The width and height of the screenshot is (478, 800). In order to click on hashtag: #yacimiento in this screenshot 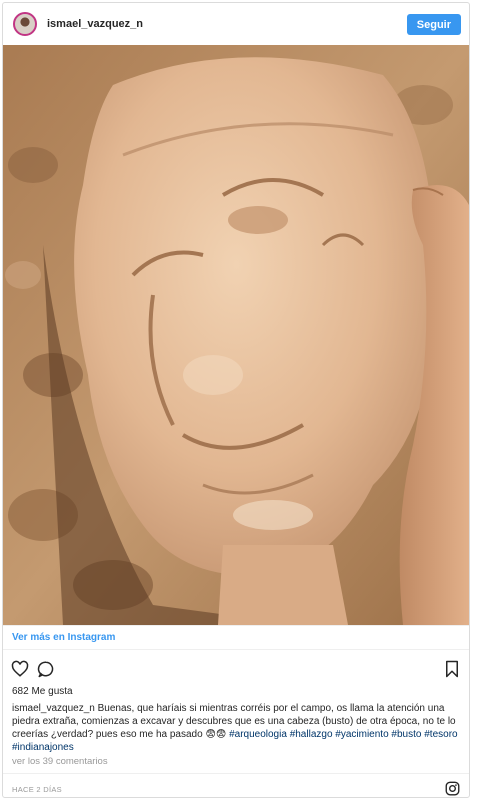, I will do `click(361, 734)`.